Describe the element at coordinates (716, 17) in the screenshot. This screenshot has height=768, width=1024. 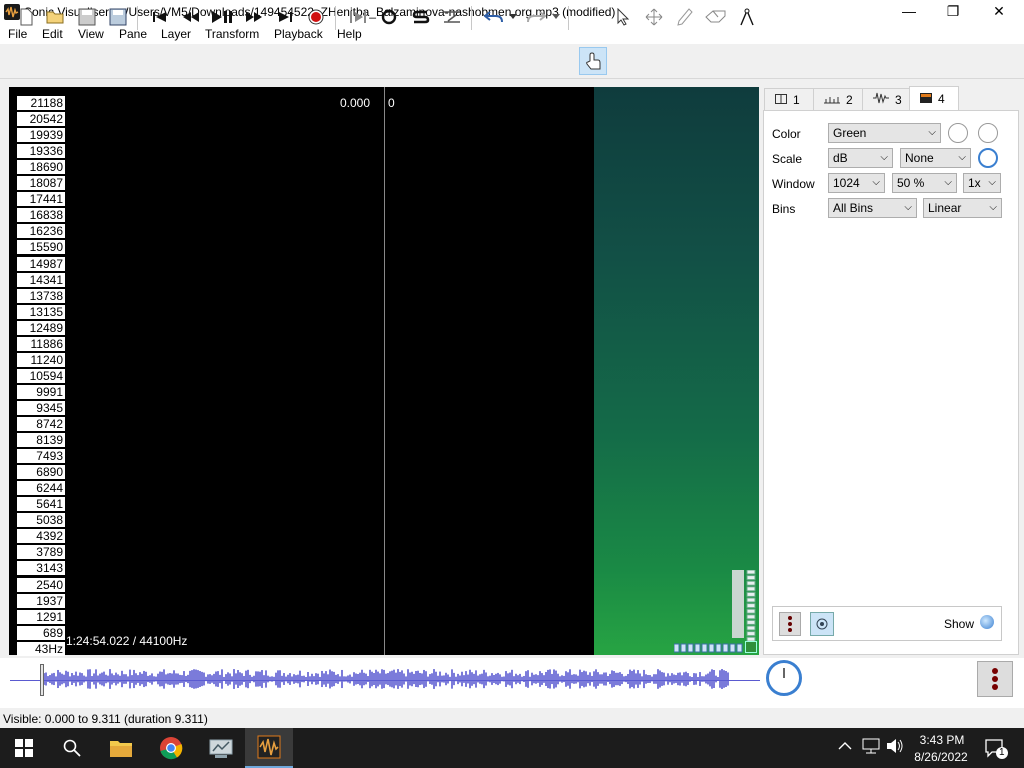
I see `erase-tool-icon` at that location.